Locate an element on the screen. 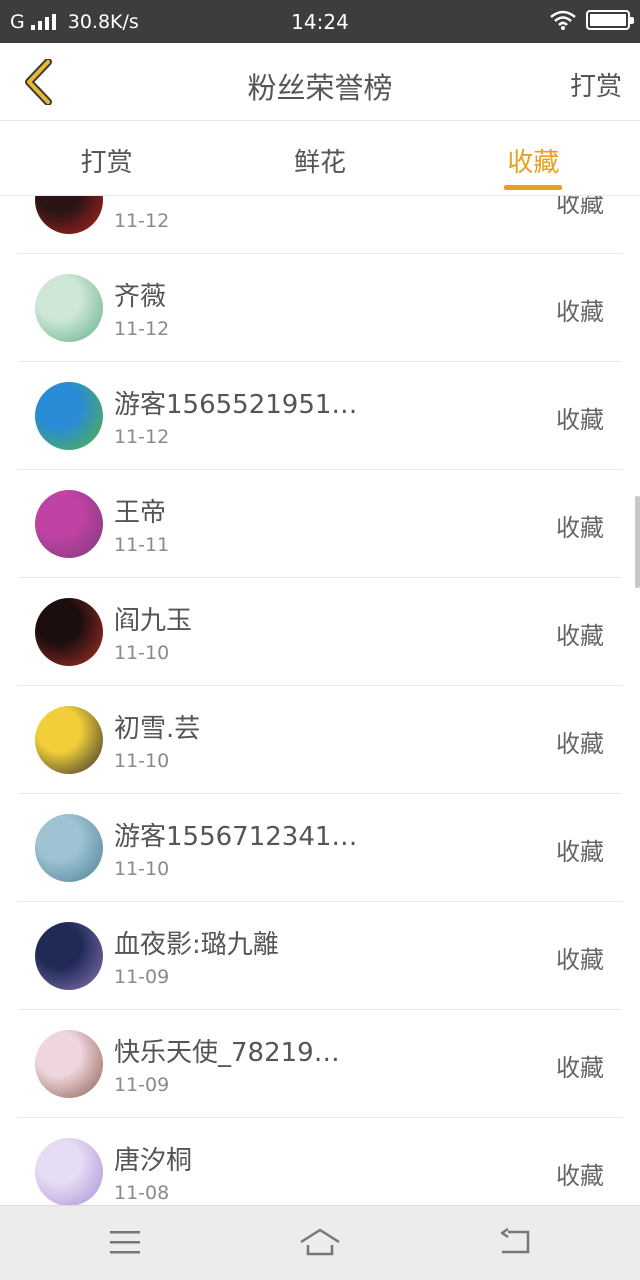 The width and height of the screenshot is (640, 1280). list-item: 游客1565521951… 11-12 收藏 is located at coordinates (320, 416).